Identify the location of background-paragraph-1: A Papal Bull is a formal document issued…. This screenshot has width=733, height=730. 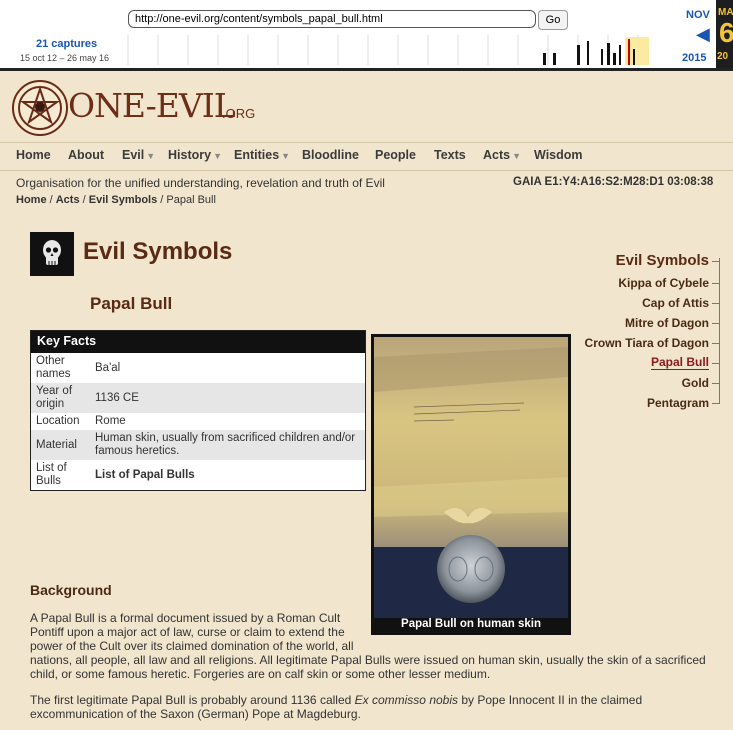
(375, 646).